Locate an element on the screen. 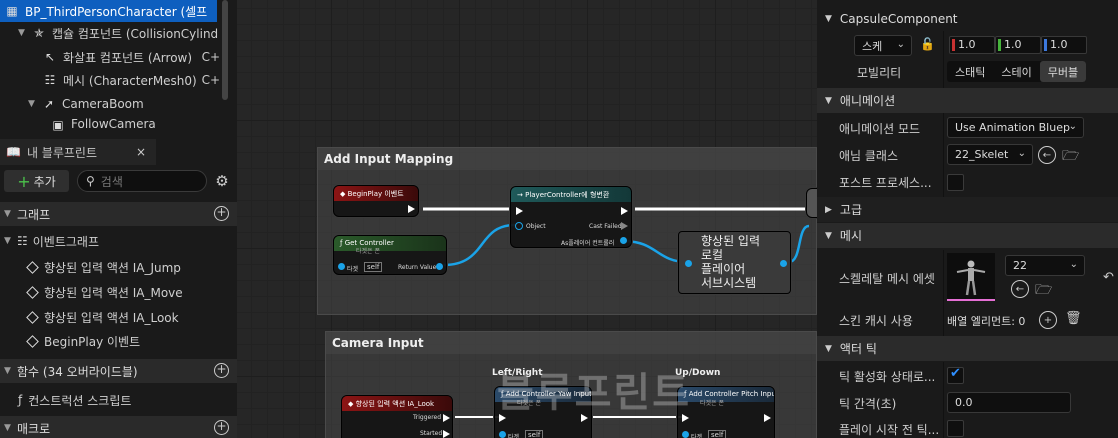 The width and height of the screenshot is (1118, 438). add-graph-icon: + is located at coordinates (221, 213).